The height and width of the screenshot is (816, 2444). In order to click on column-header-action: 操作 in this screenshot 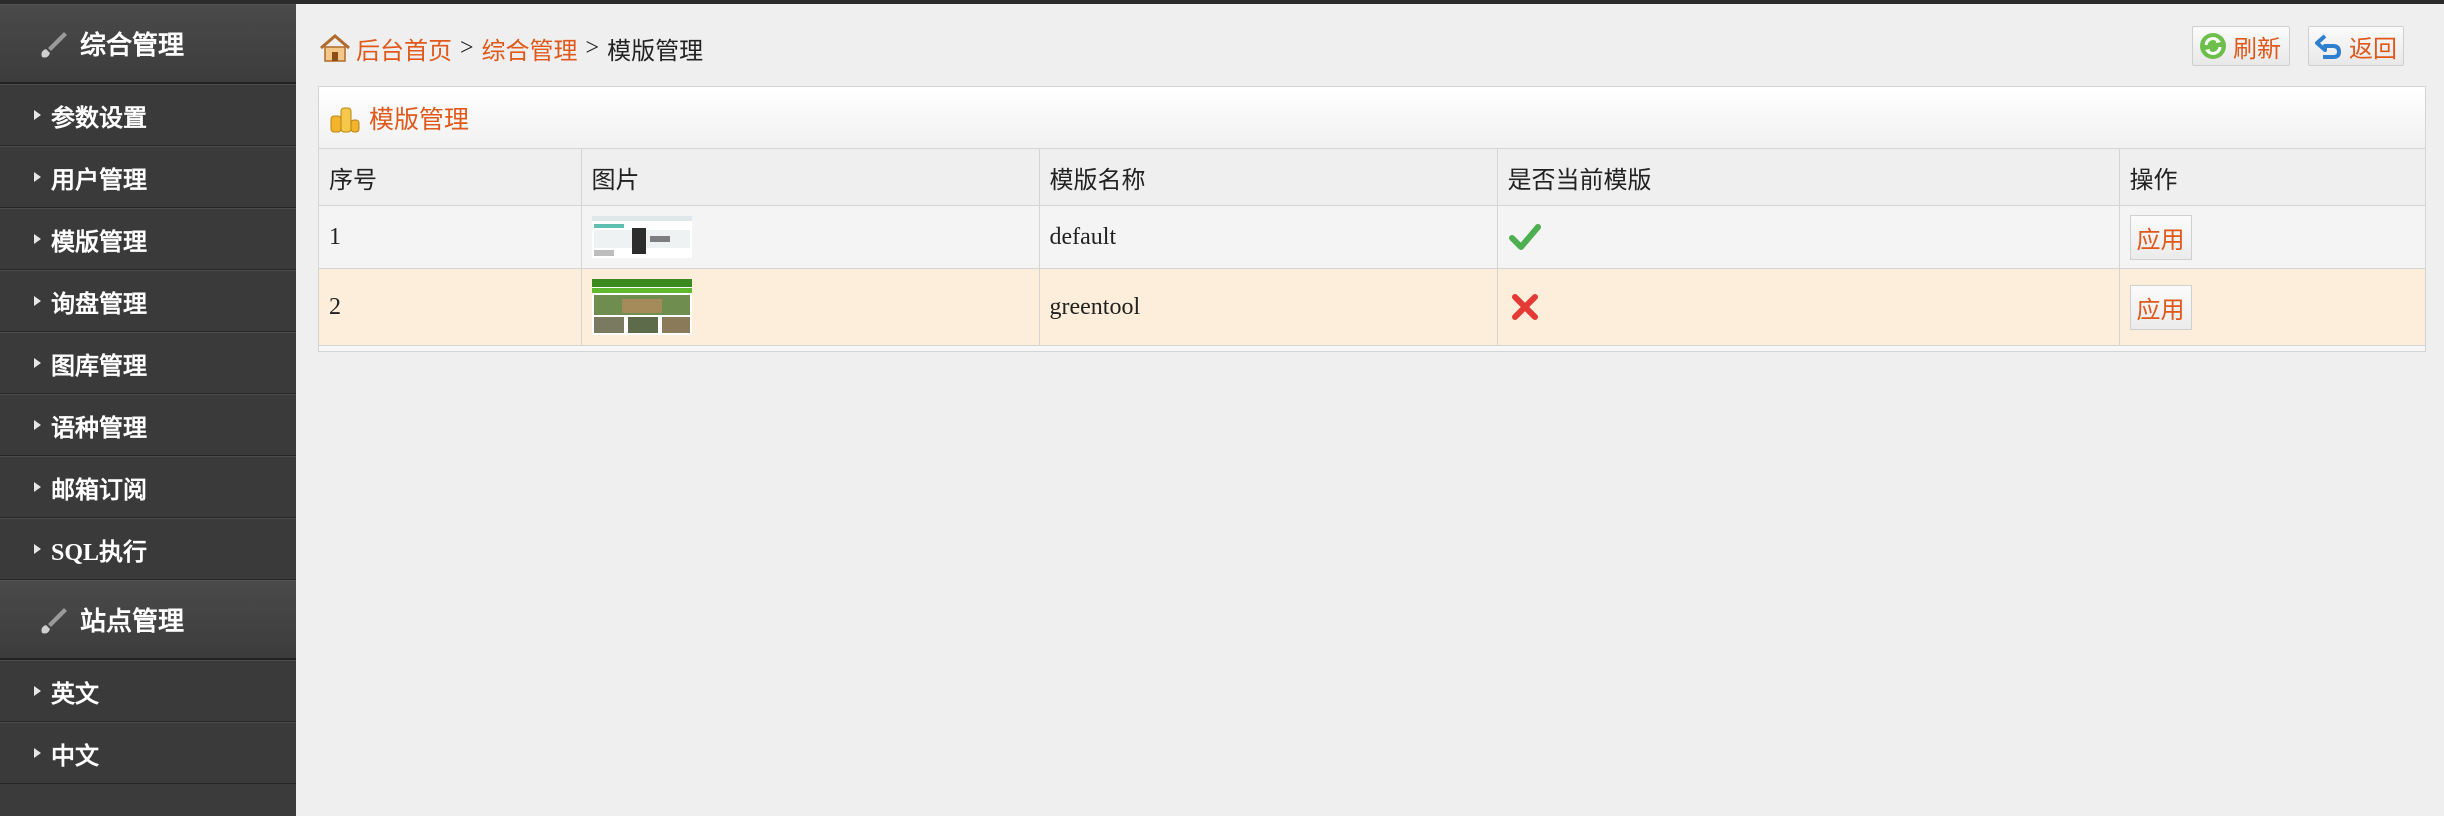, I will do `click(2272, 177)`.